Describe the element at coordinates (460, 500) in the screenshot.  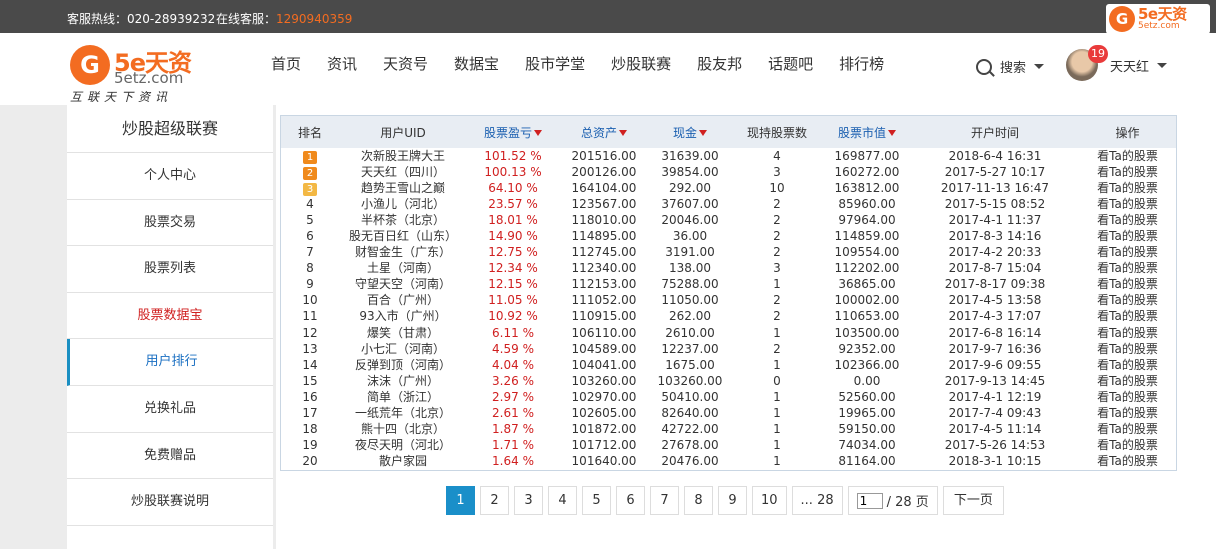
I see `page-button-0: 1` at that location.